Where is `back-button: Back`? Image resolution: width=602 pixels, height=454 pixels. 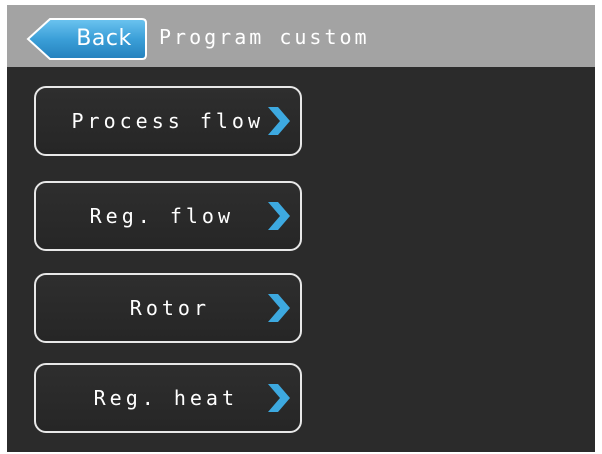
back-button: Back is located at coordinates (87, 39).